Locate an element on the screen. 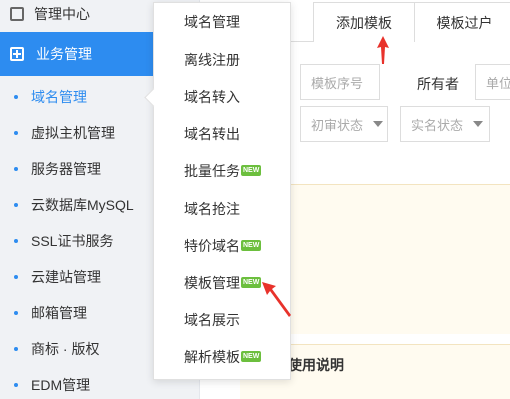 Image resolution: width=510 pixels, height=399 pixels. input-placeholder: 单位 is located at coordinates (498, 83).